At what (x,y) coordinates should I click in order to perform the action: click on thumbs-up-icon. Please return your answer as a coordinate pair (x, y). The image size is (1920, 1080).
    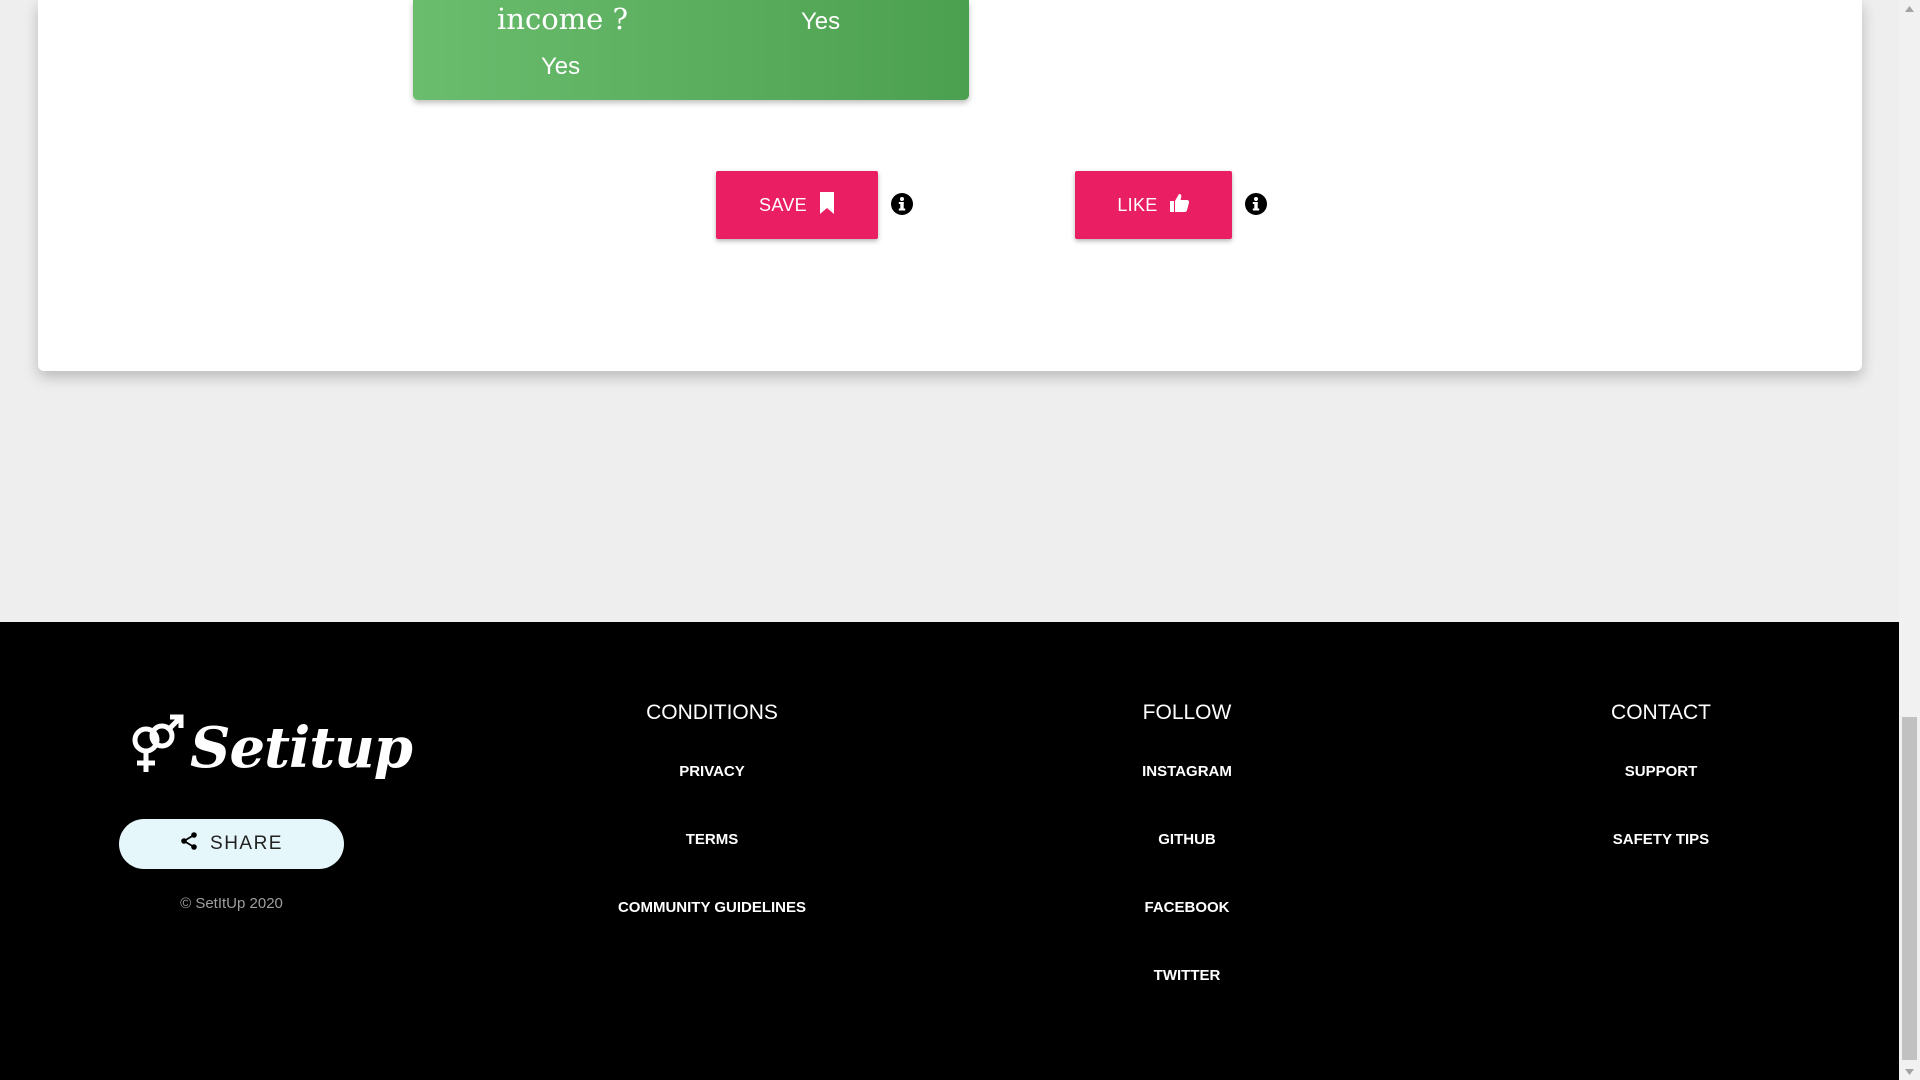
    Looking at the image, I should click on (1179, 205).